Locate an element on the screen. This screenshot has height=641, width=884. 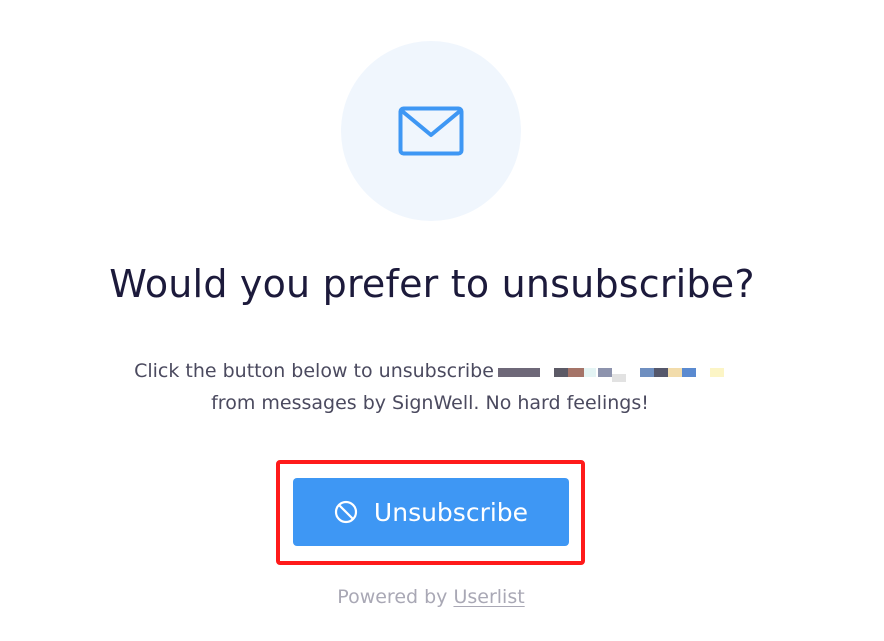
no-entry-icon is located at coordinates (346, 512).